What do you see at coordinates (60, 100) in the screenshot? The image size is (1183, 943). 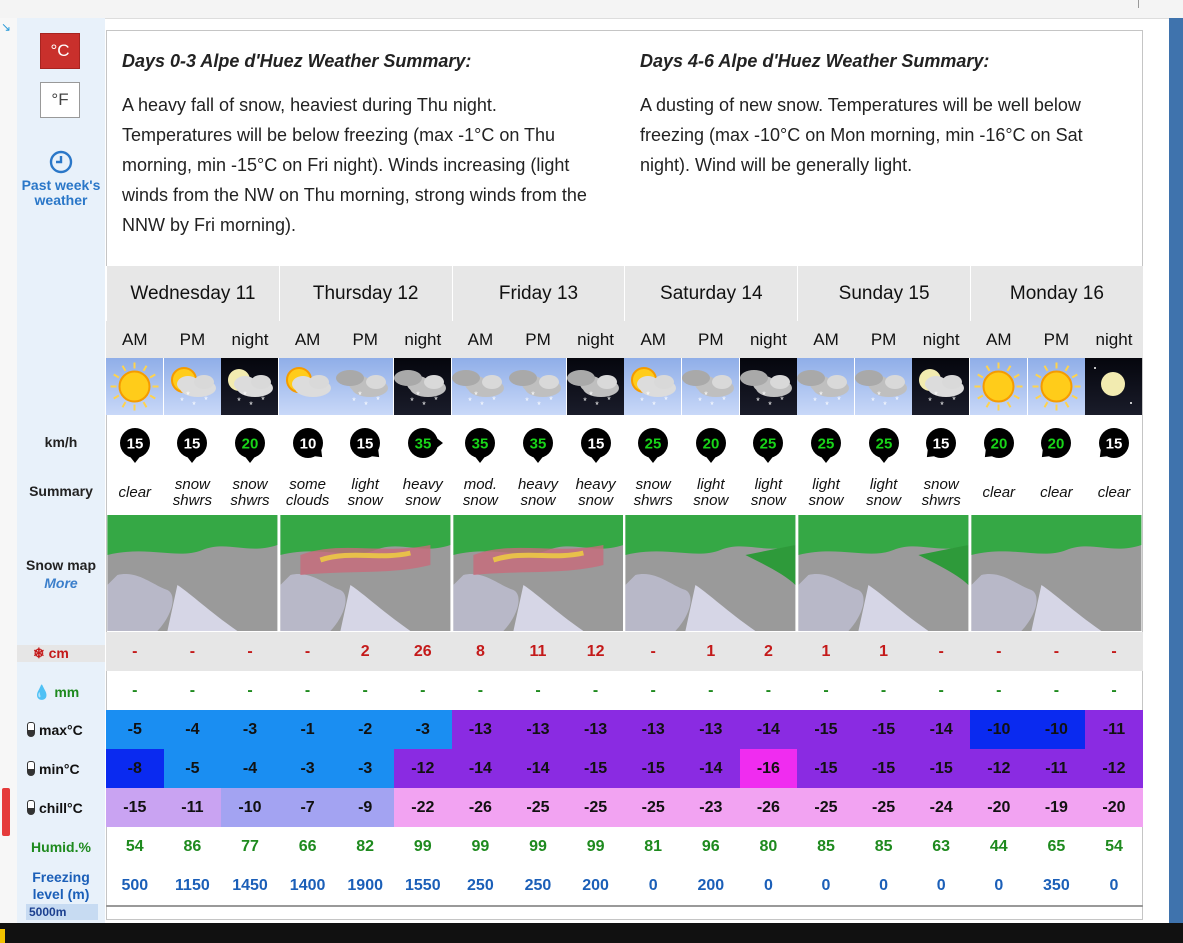 I see `fahrenheit-button: °F` at bounding box center [60, 100].